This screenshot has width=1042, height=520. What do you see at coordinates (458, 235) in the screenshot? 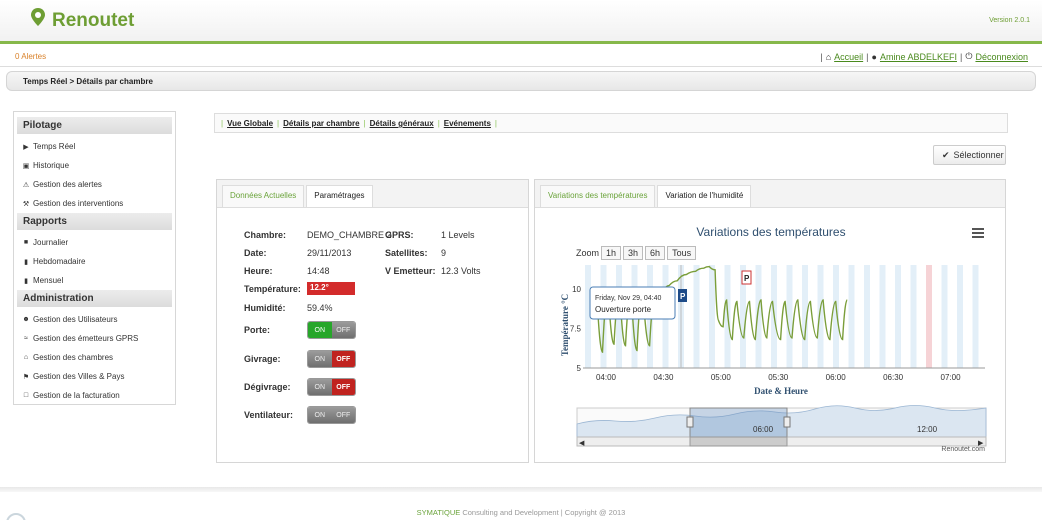
I see `gprs-value: 1 Levels` at bounding box center [458, 235].